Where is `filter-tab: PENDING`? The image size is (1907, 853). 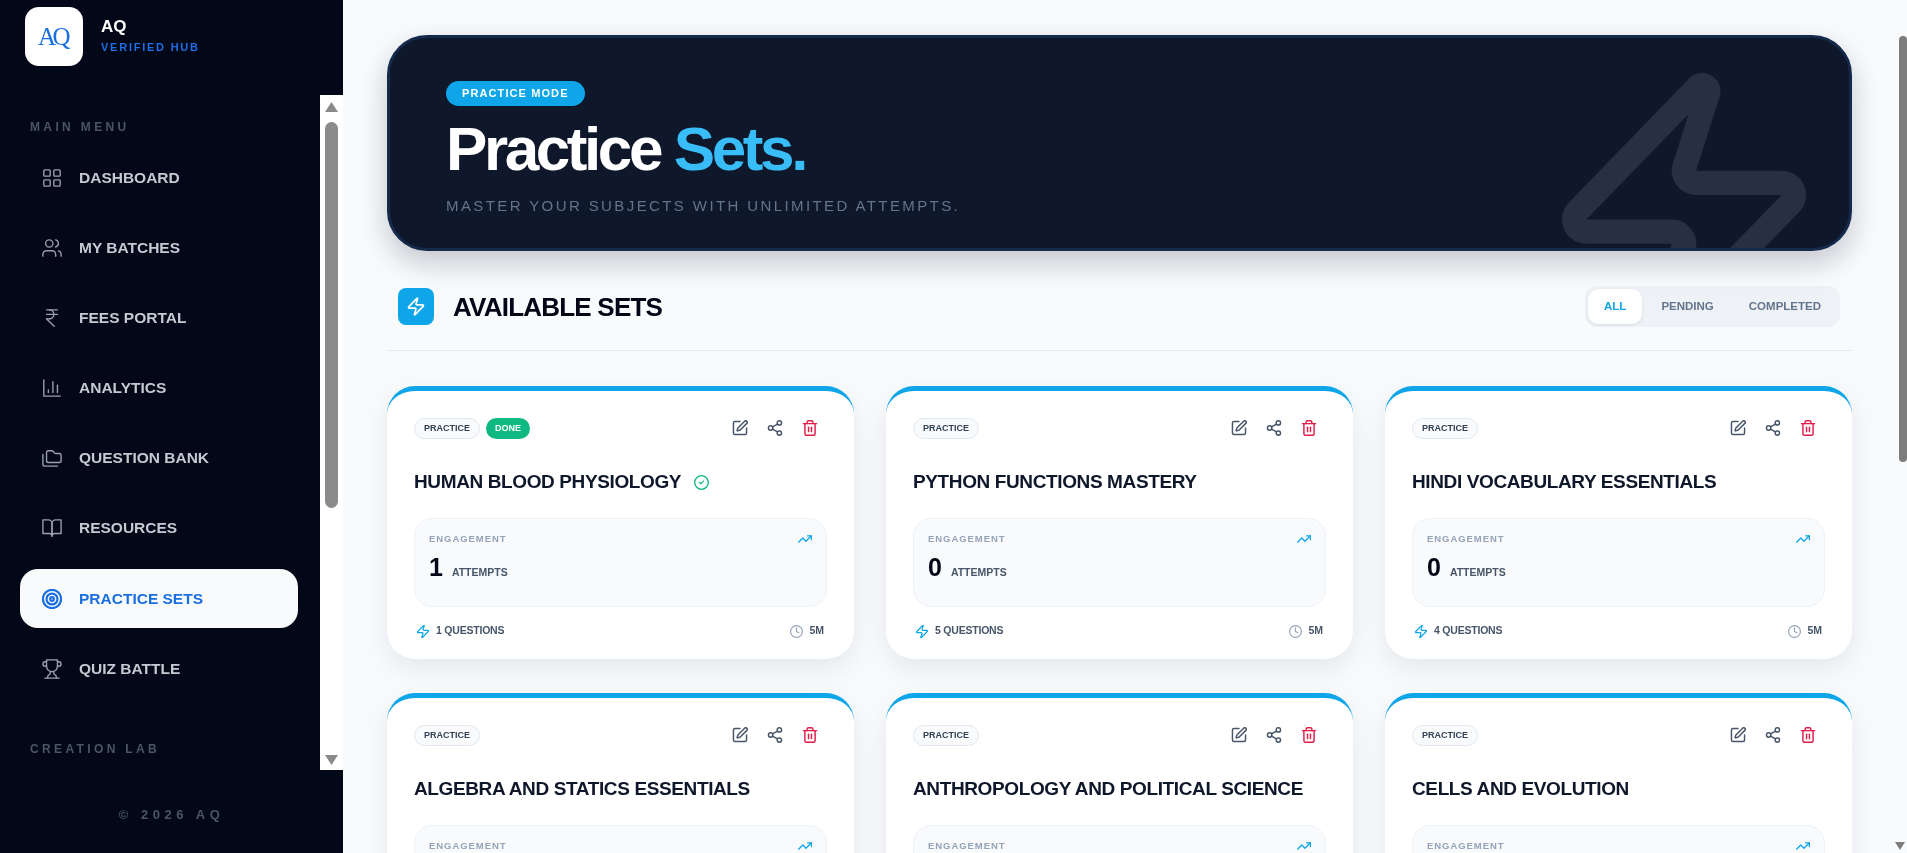 filter-tab: PENDING is located at coordinates (1687, 306).